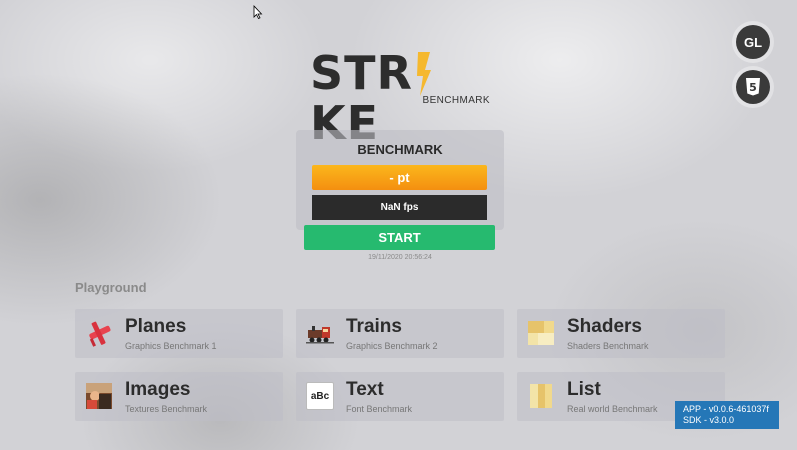 The width and height of the screenshot is (797, 450). I want to click on text-icon-label: aBc, so click(320, 396).